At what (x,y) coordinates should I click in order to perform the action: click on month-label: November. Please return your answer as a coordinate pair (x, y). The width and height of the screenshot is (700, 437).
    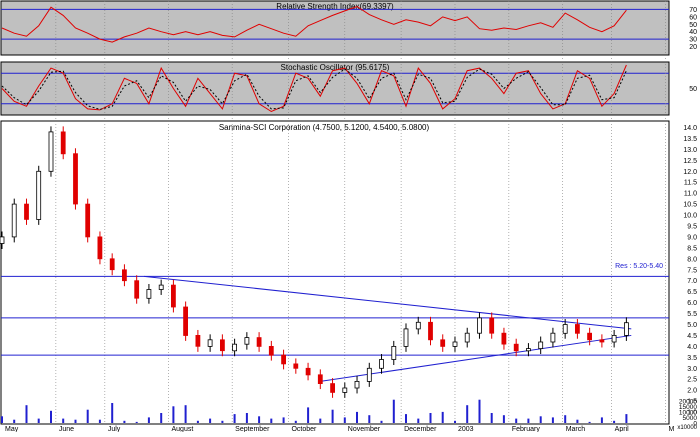
    Looking at the image, I should click on (364, 429).